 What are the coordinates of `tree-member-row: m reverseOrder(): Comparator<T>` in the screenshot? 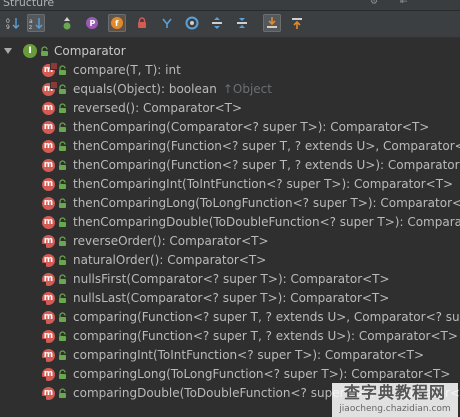 It's located at (230, 241).